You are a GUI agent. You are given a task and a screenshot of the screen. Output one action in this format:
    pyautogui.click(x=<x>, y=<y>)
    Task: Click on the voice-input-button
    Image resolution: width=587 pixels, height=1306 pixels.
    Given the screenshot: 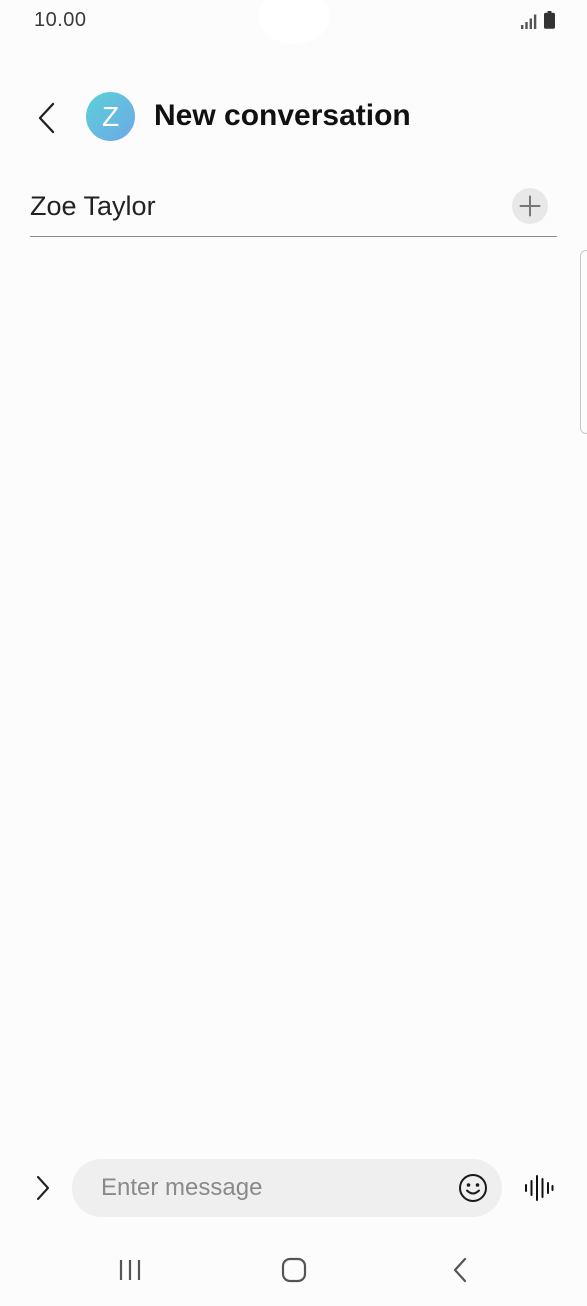 What is the action you would take?
    pyautogui.click(x=539, y=1188)
    